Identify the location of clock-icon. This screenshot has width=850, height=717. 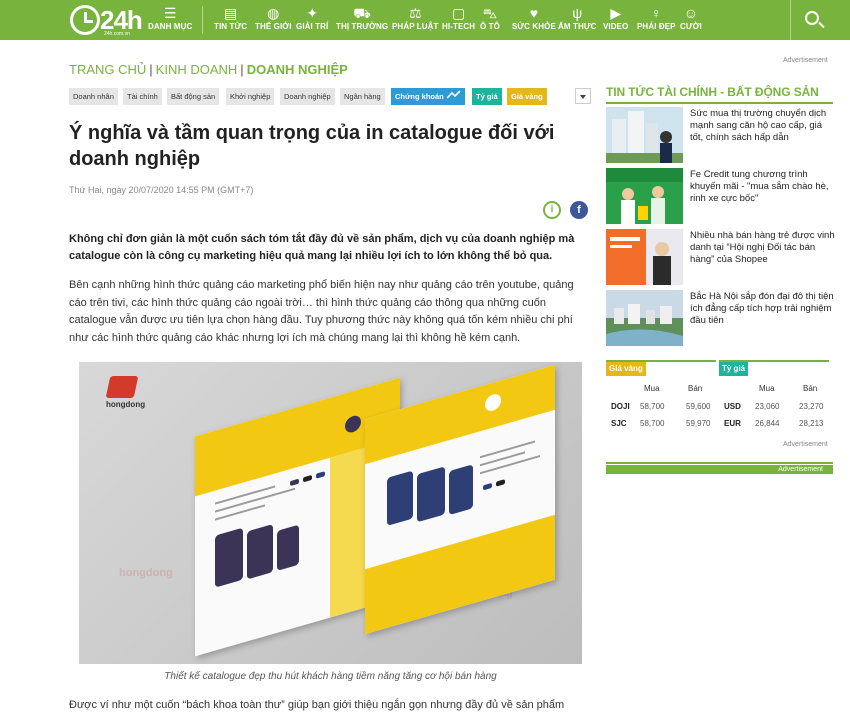
(85, 20).